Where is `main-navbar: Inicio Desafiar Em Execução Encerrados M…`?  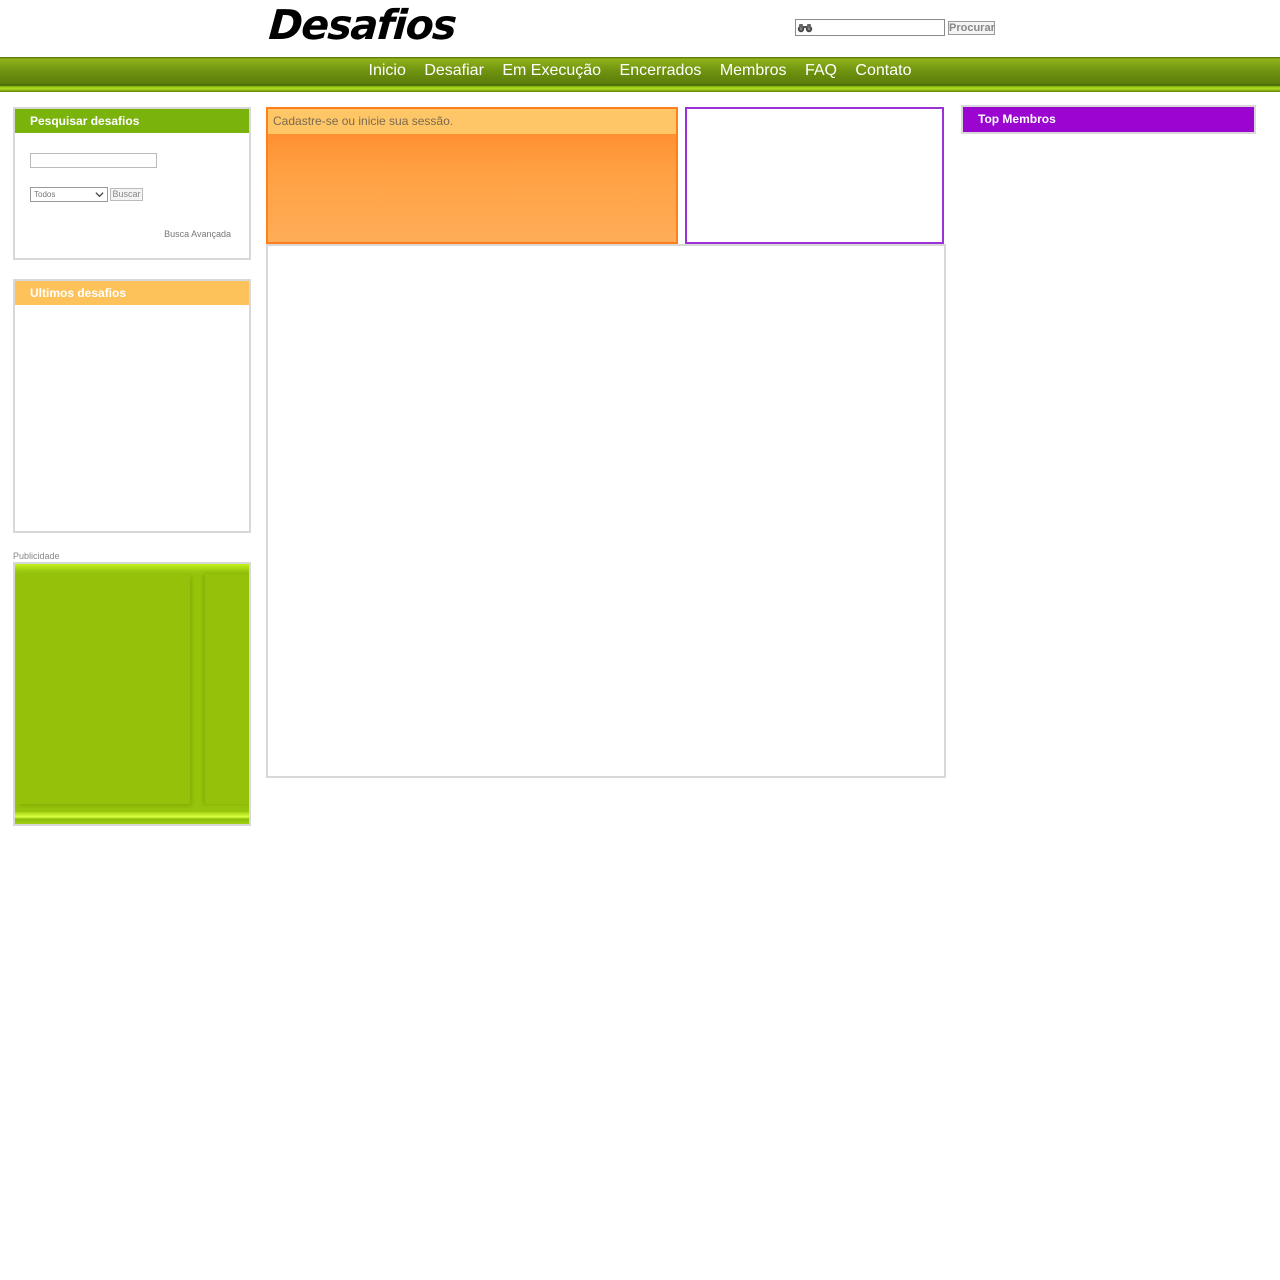
main-navbar: Inicio Desafiar Em Execução Encerrados M… is located at coordinates (640, 74).